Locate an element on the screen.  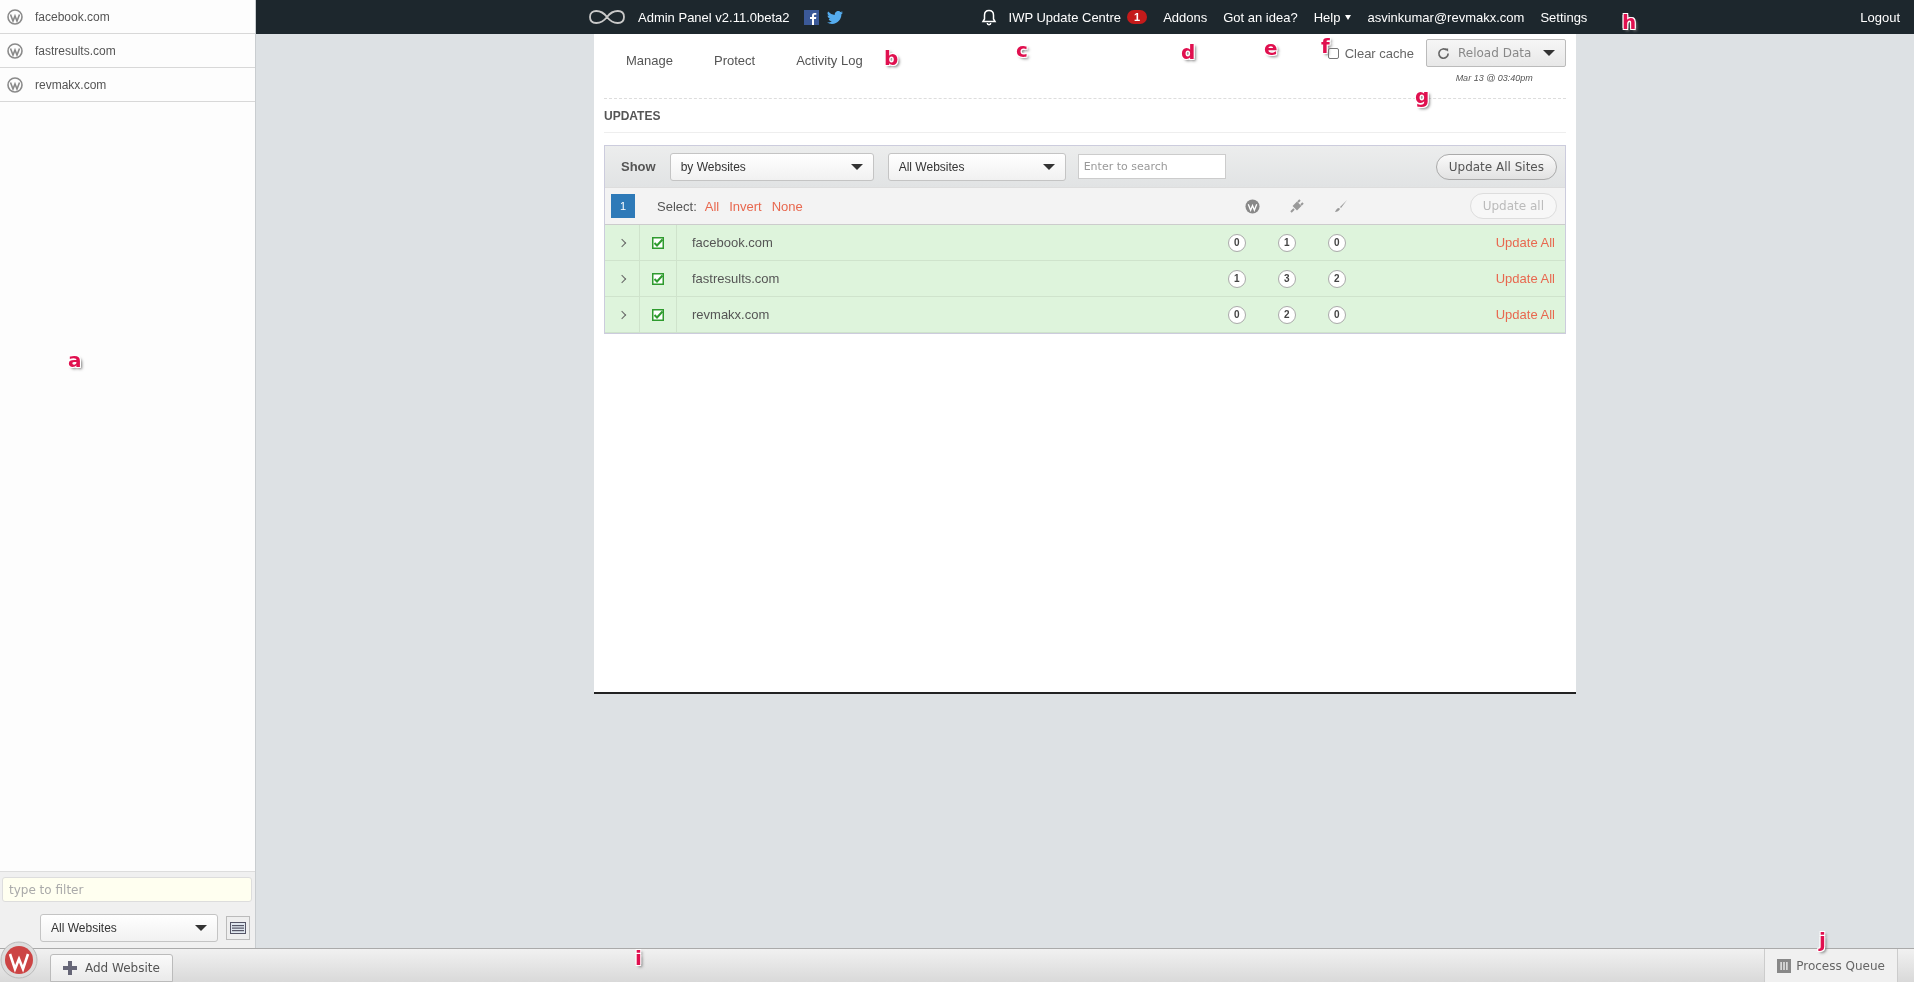
site-list-item: revmakx.com is located at coordinates (127, 85).